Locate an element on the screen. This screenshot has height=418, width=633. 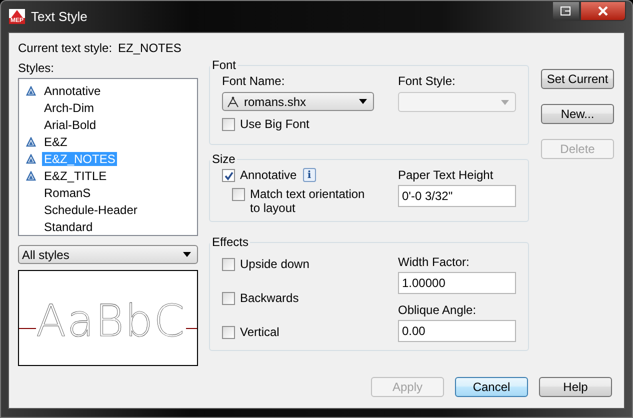
style-item: Annotative is located at coordinates (72, 91).